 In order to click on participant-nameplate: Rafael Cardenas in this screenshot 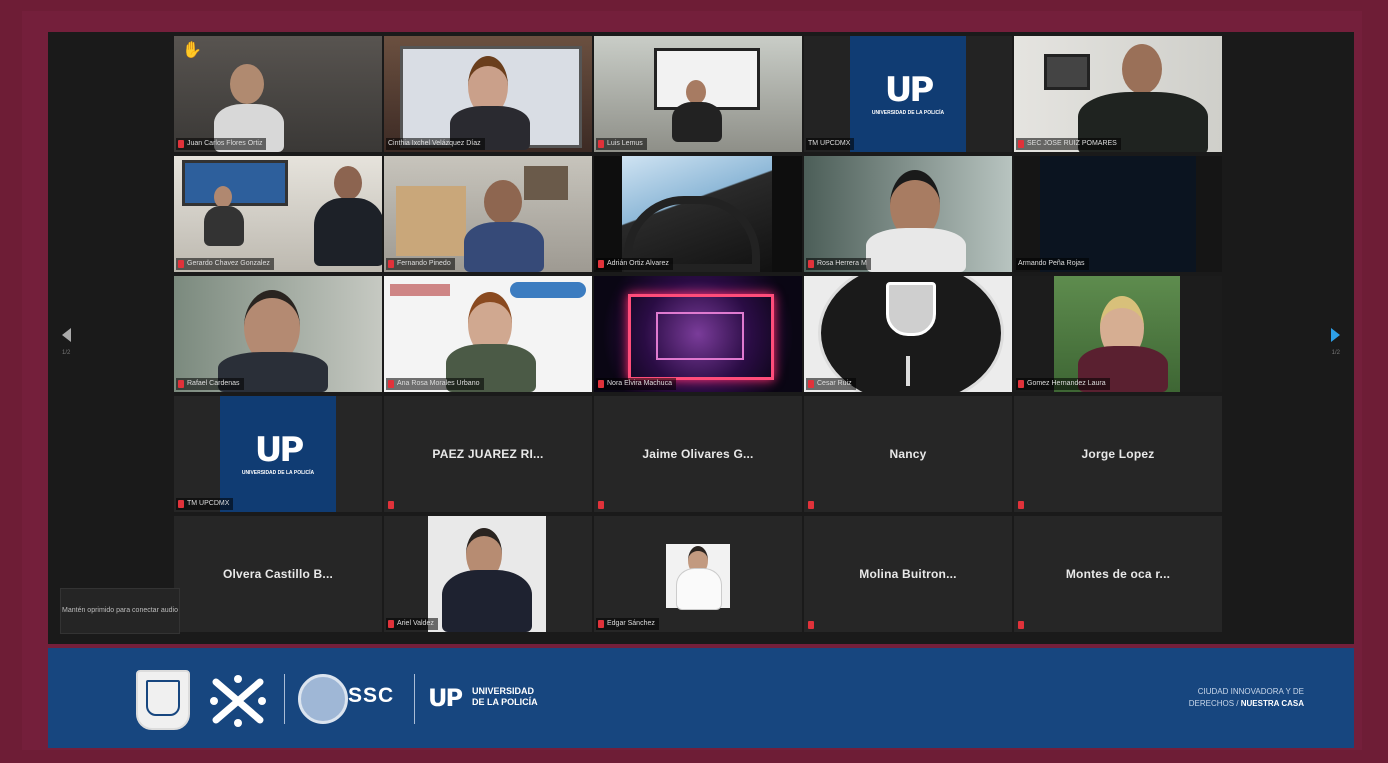, I will do `click(210, 384)`.